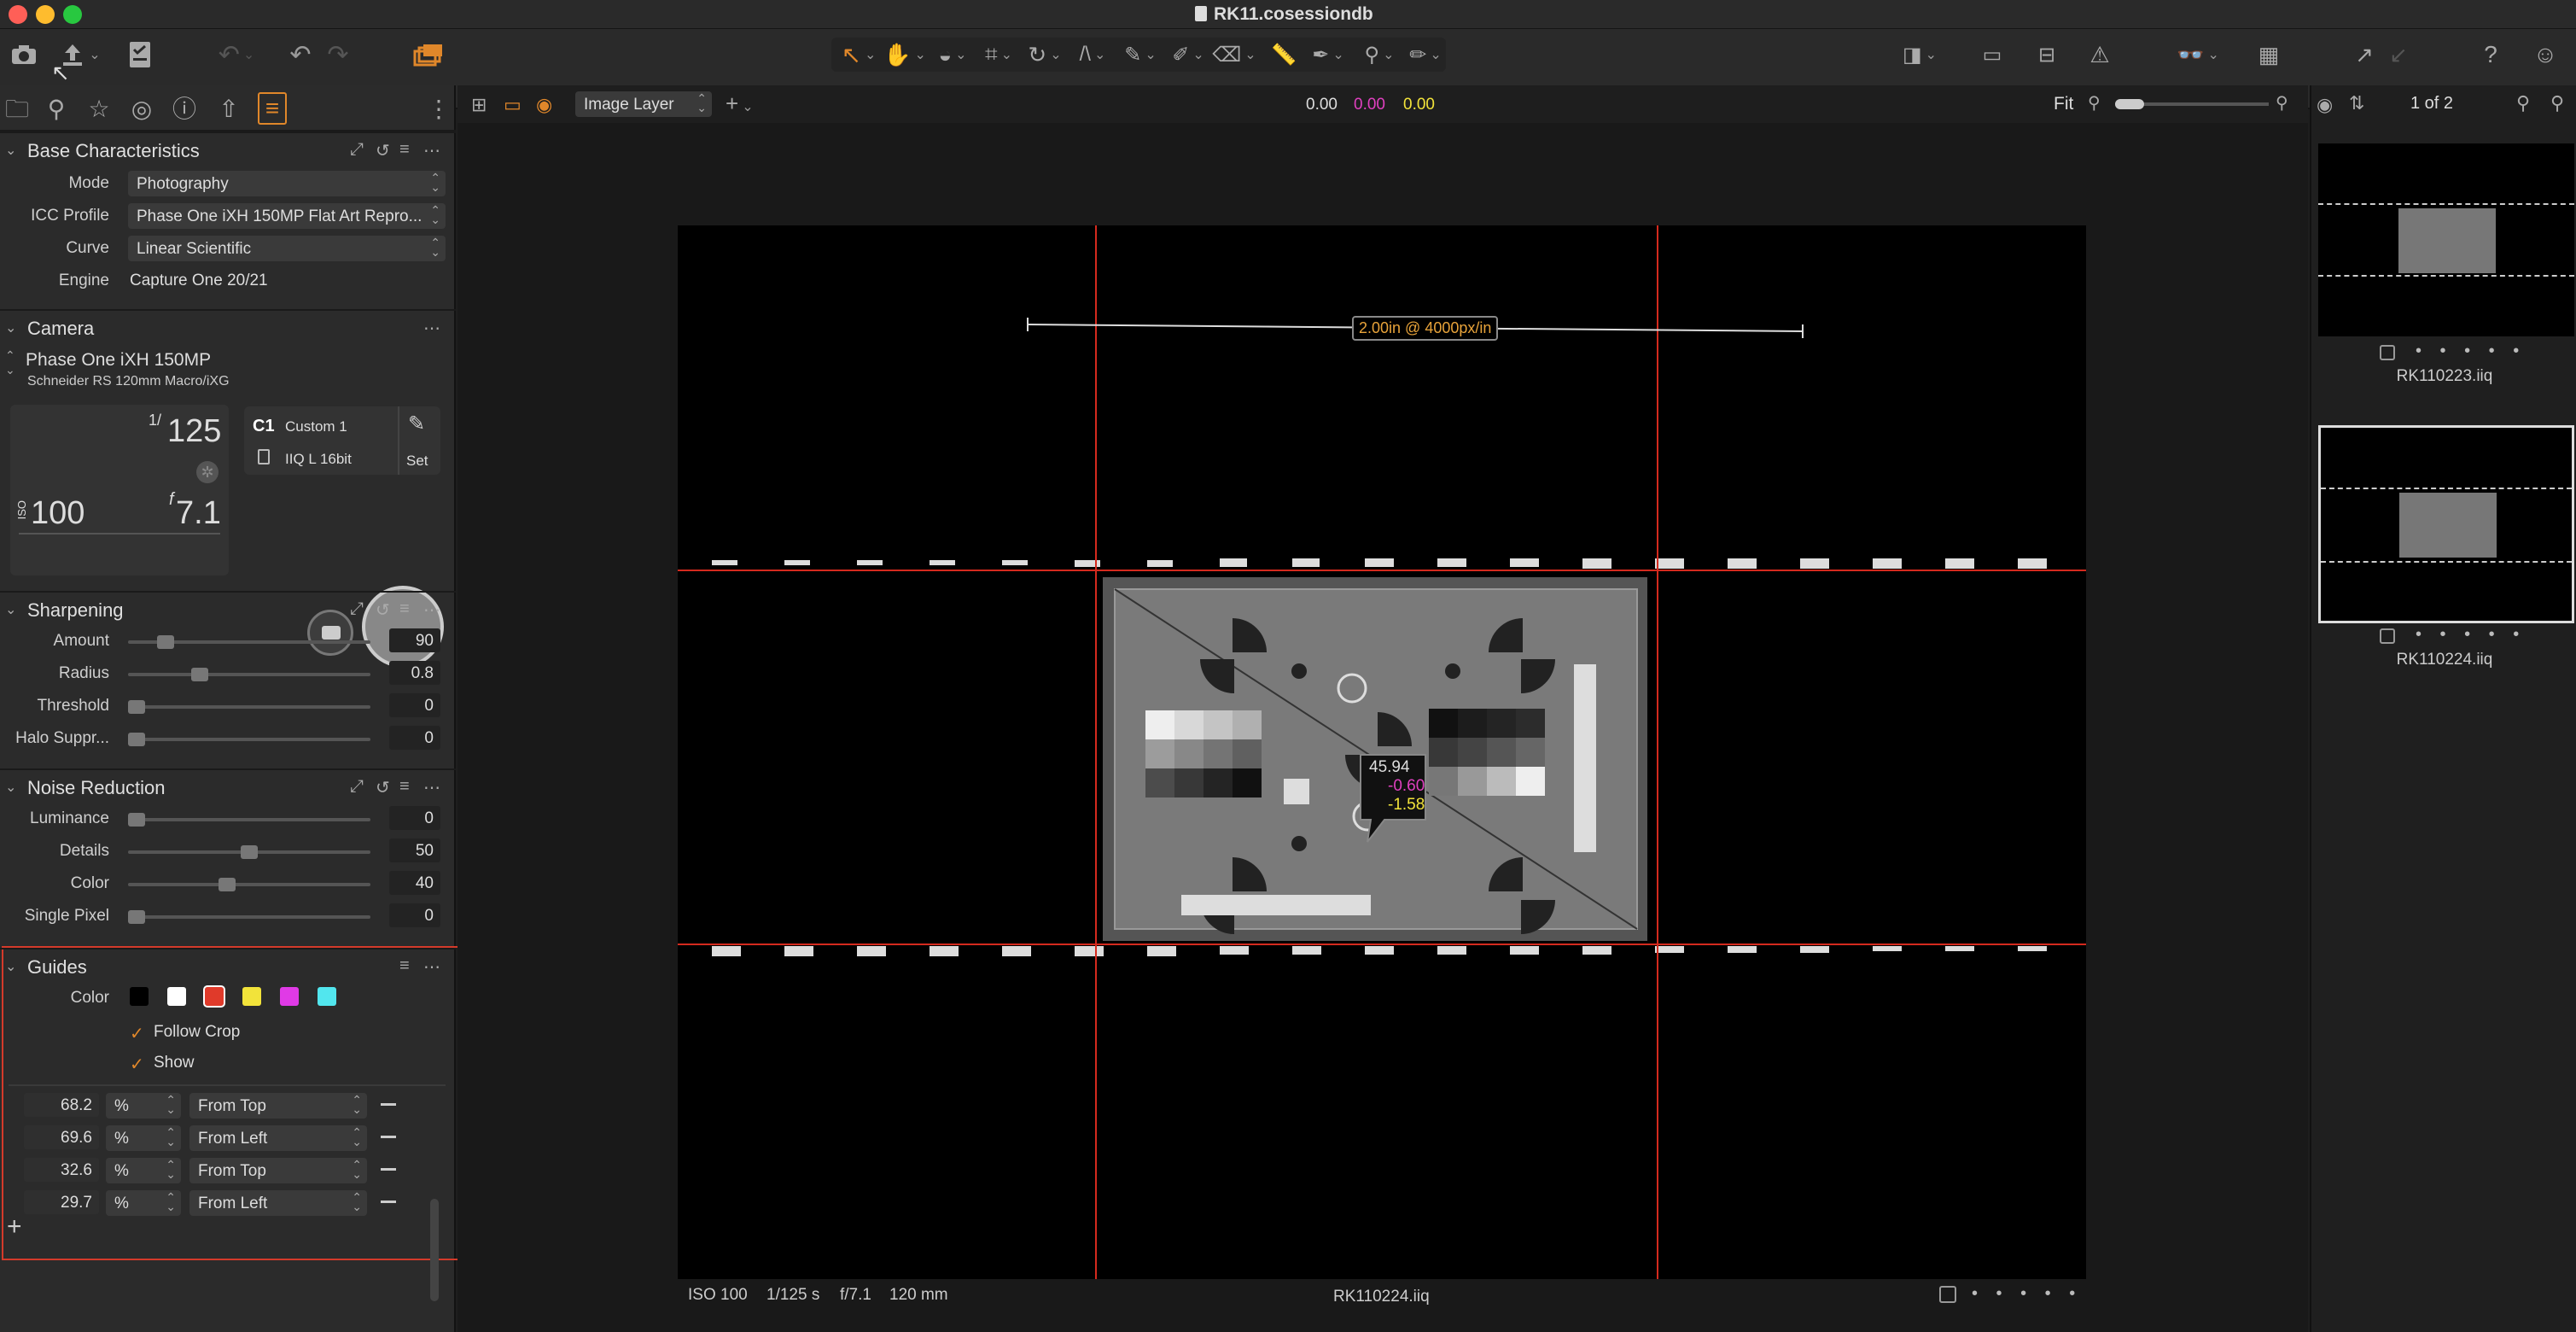 The width and height of the screenshot is (2576, 1332). I want to click on grid-view-icon: ⊞, so click(479, 105).